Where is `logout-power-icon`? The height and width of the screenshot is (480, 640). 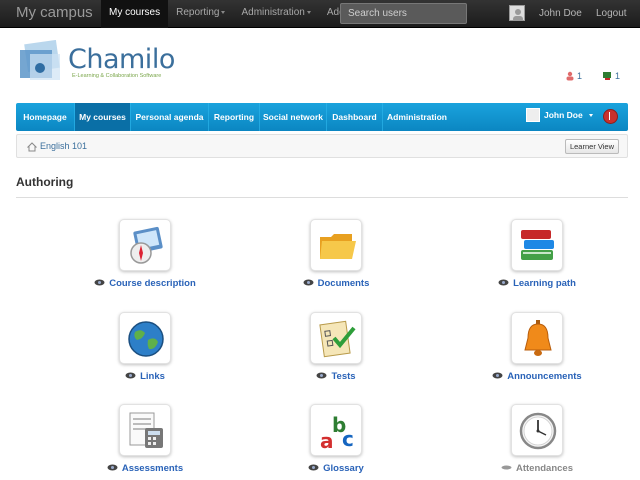
logout-power-icon is located at coordinates (610, 116).